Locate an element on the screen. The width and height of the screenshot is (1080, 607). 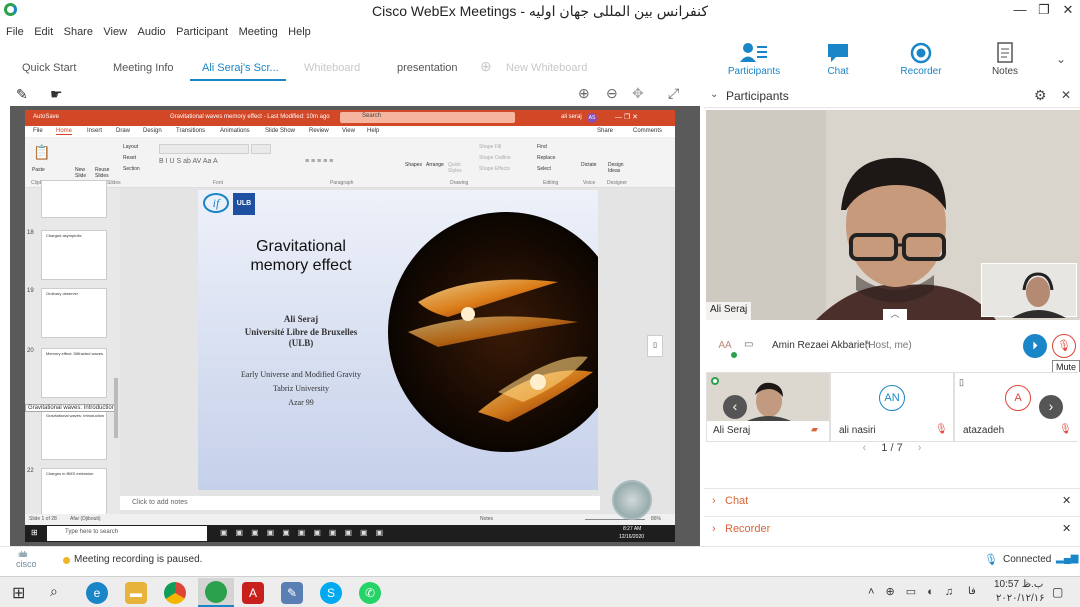
gear-icon: ⚙ is located at coordinates (1040, 95).